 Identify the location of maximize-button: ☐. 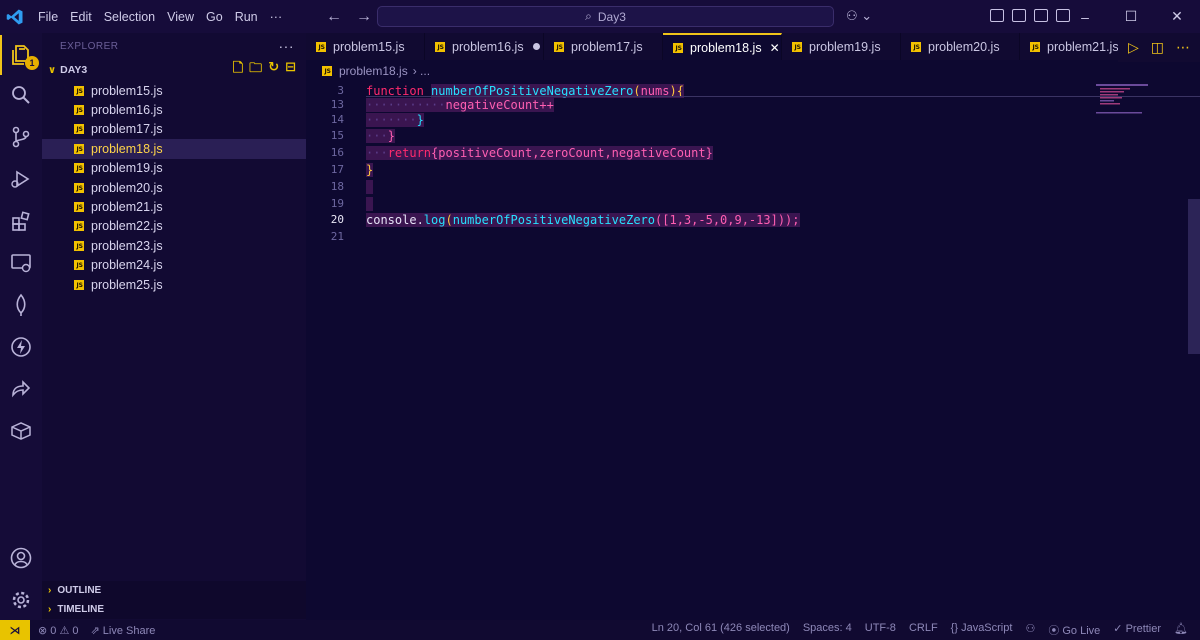
(1131, 16).